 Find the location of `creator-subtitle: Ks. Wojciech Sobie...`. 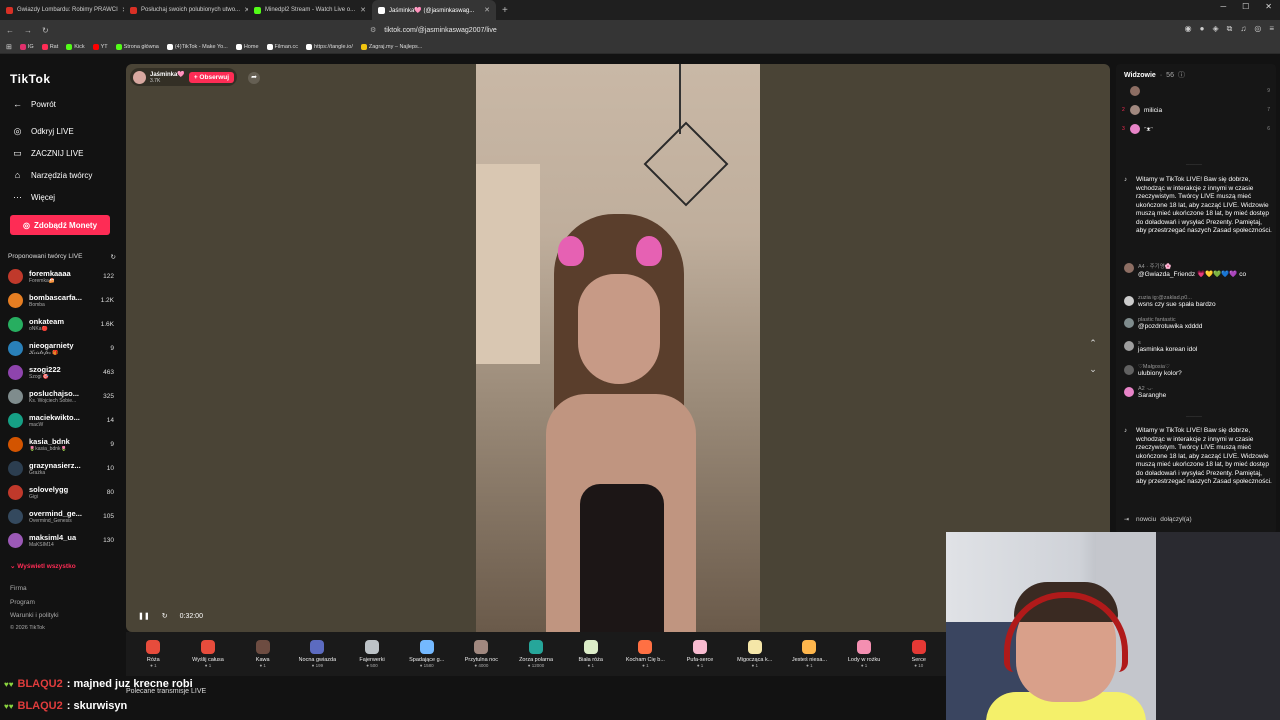

creator-subtitle: Ks. Wojciech Sobie... is located at coordinates (53, 400).